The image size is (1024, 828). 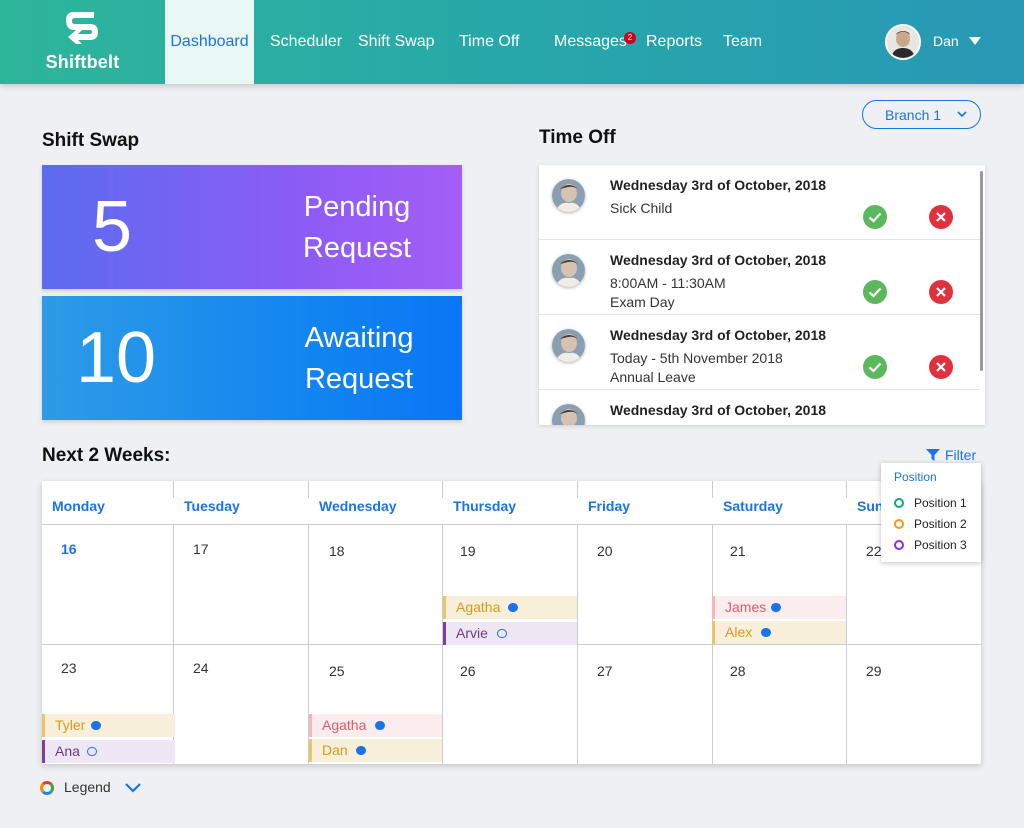 What do you see at coordinates (67, 751) in the screenshot?
I see `shift-employee-name: Ana` at bounding box center [67, 751].